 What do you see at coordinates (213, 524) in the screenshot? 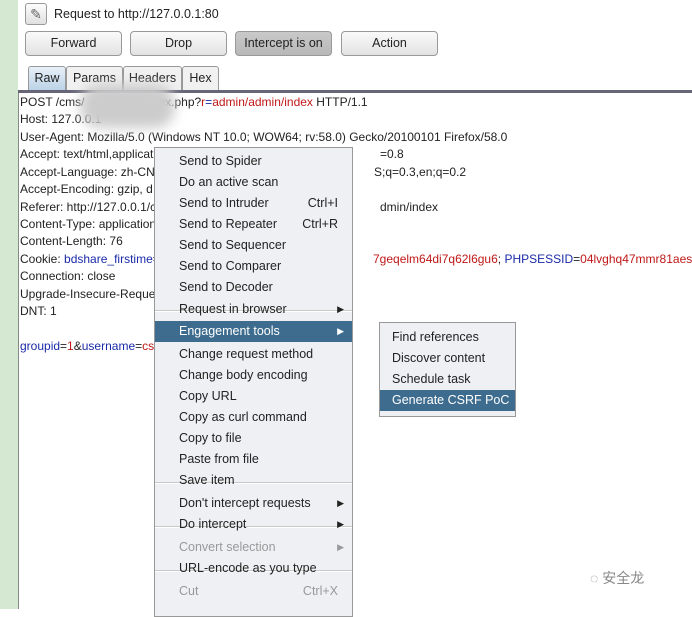
I see `menu-item-label: Do intercept` at bounding box center [213, 524].